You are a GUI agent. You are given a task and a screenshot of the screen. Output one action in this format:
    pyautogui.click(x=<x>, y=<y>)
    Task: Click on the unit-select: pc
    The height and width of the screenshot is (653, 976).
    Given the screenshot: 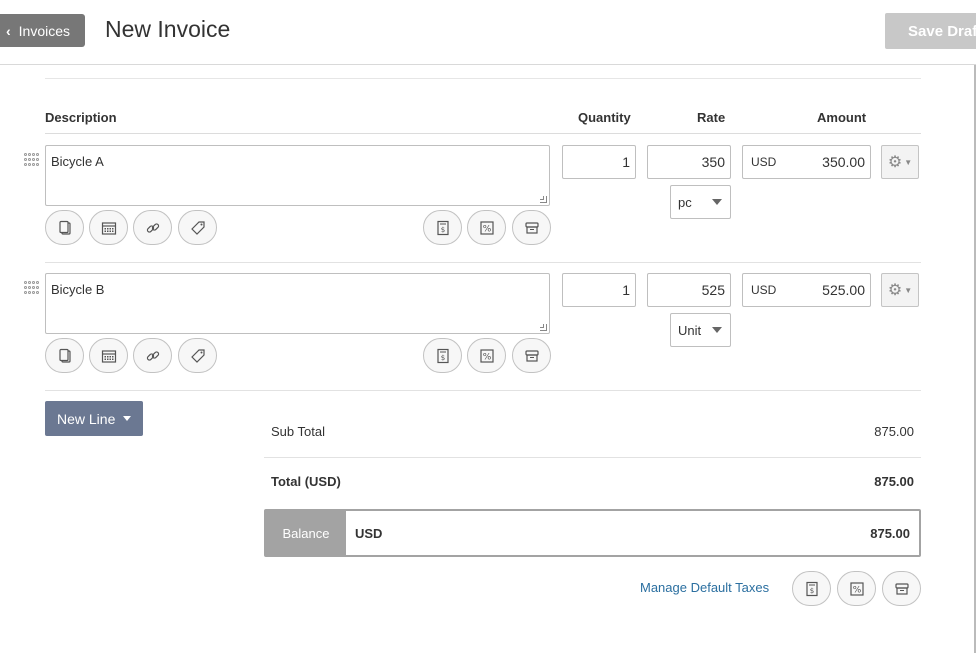 What is the action you would take?
    pyautogui.click(x=700, y=202)
    